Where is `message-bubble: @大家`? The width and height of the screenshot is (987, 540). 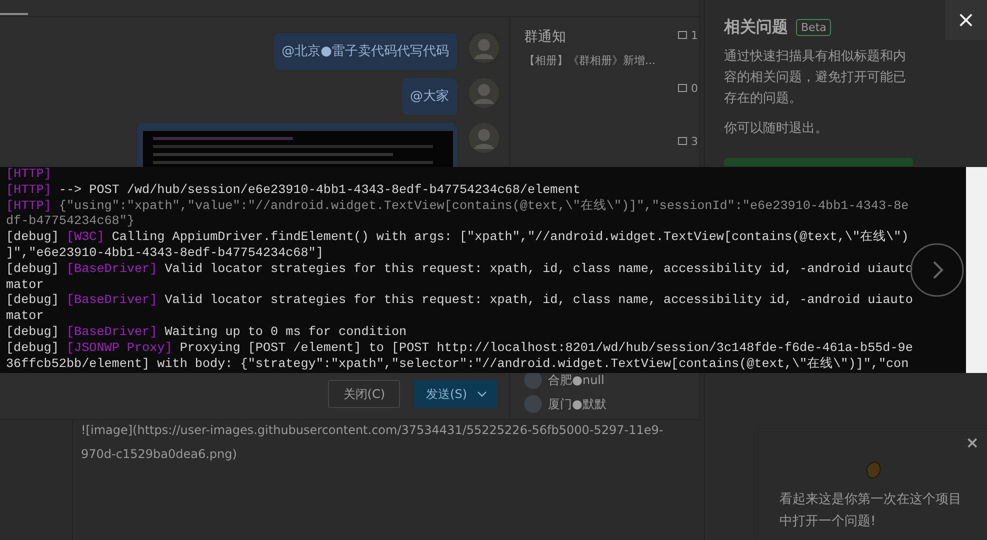 message-bubble: @大家 is located at coordinates (429, 96).